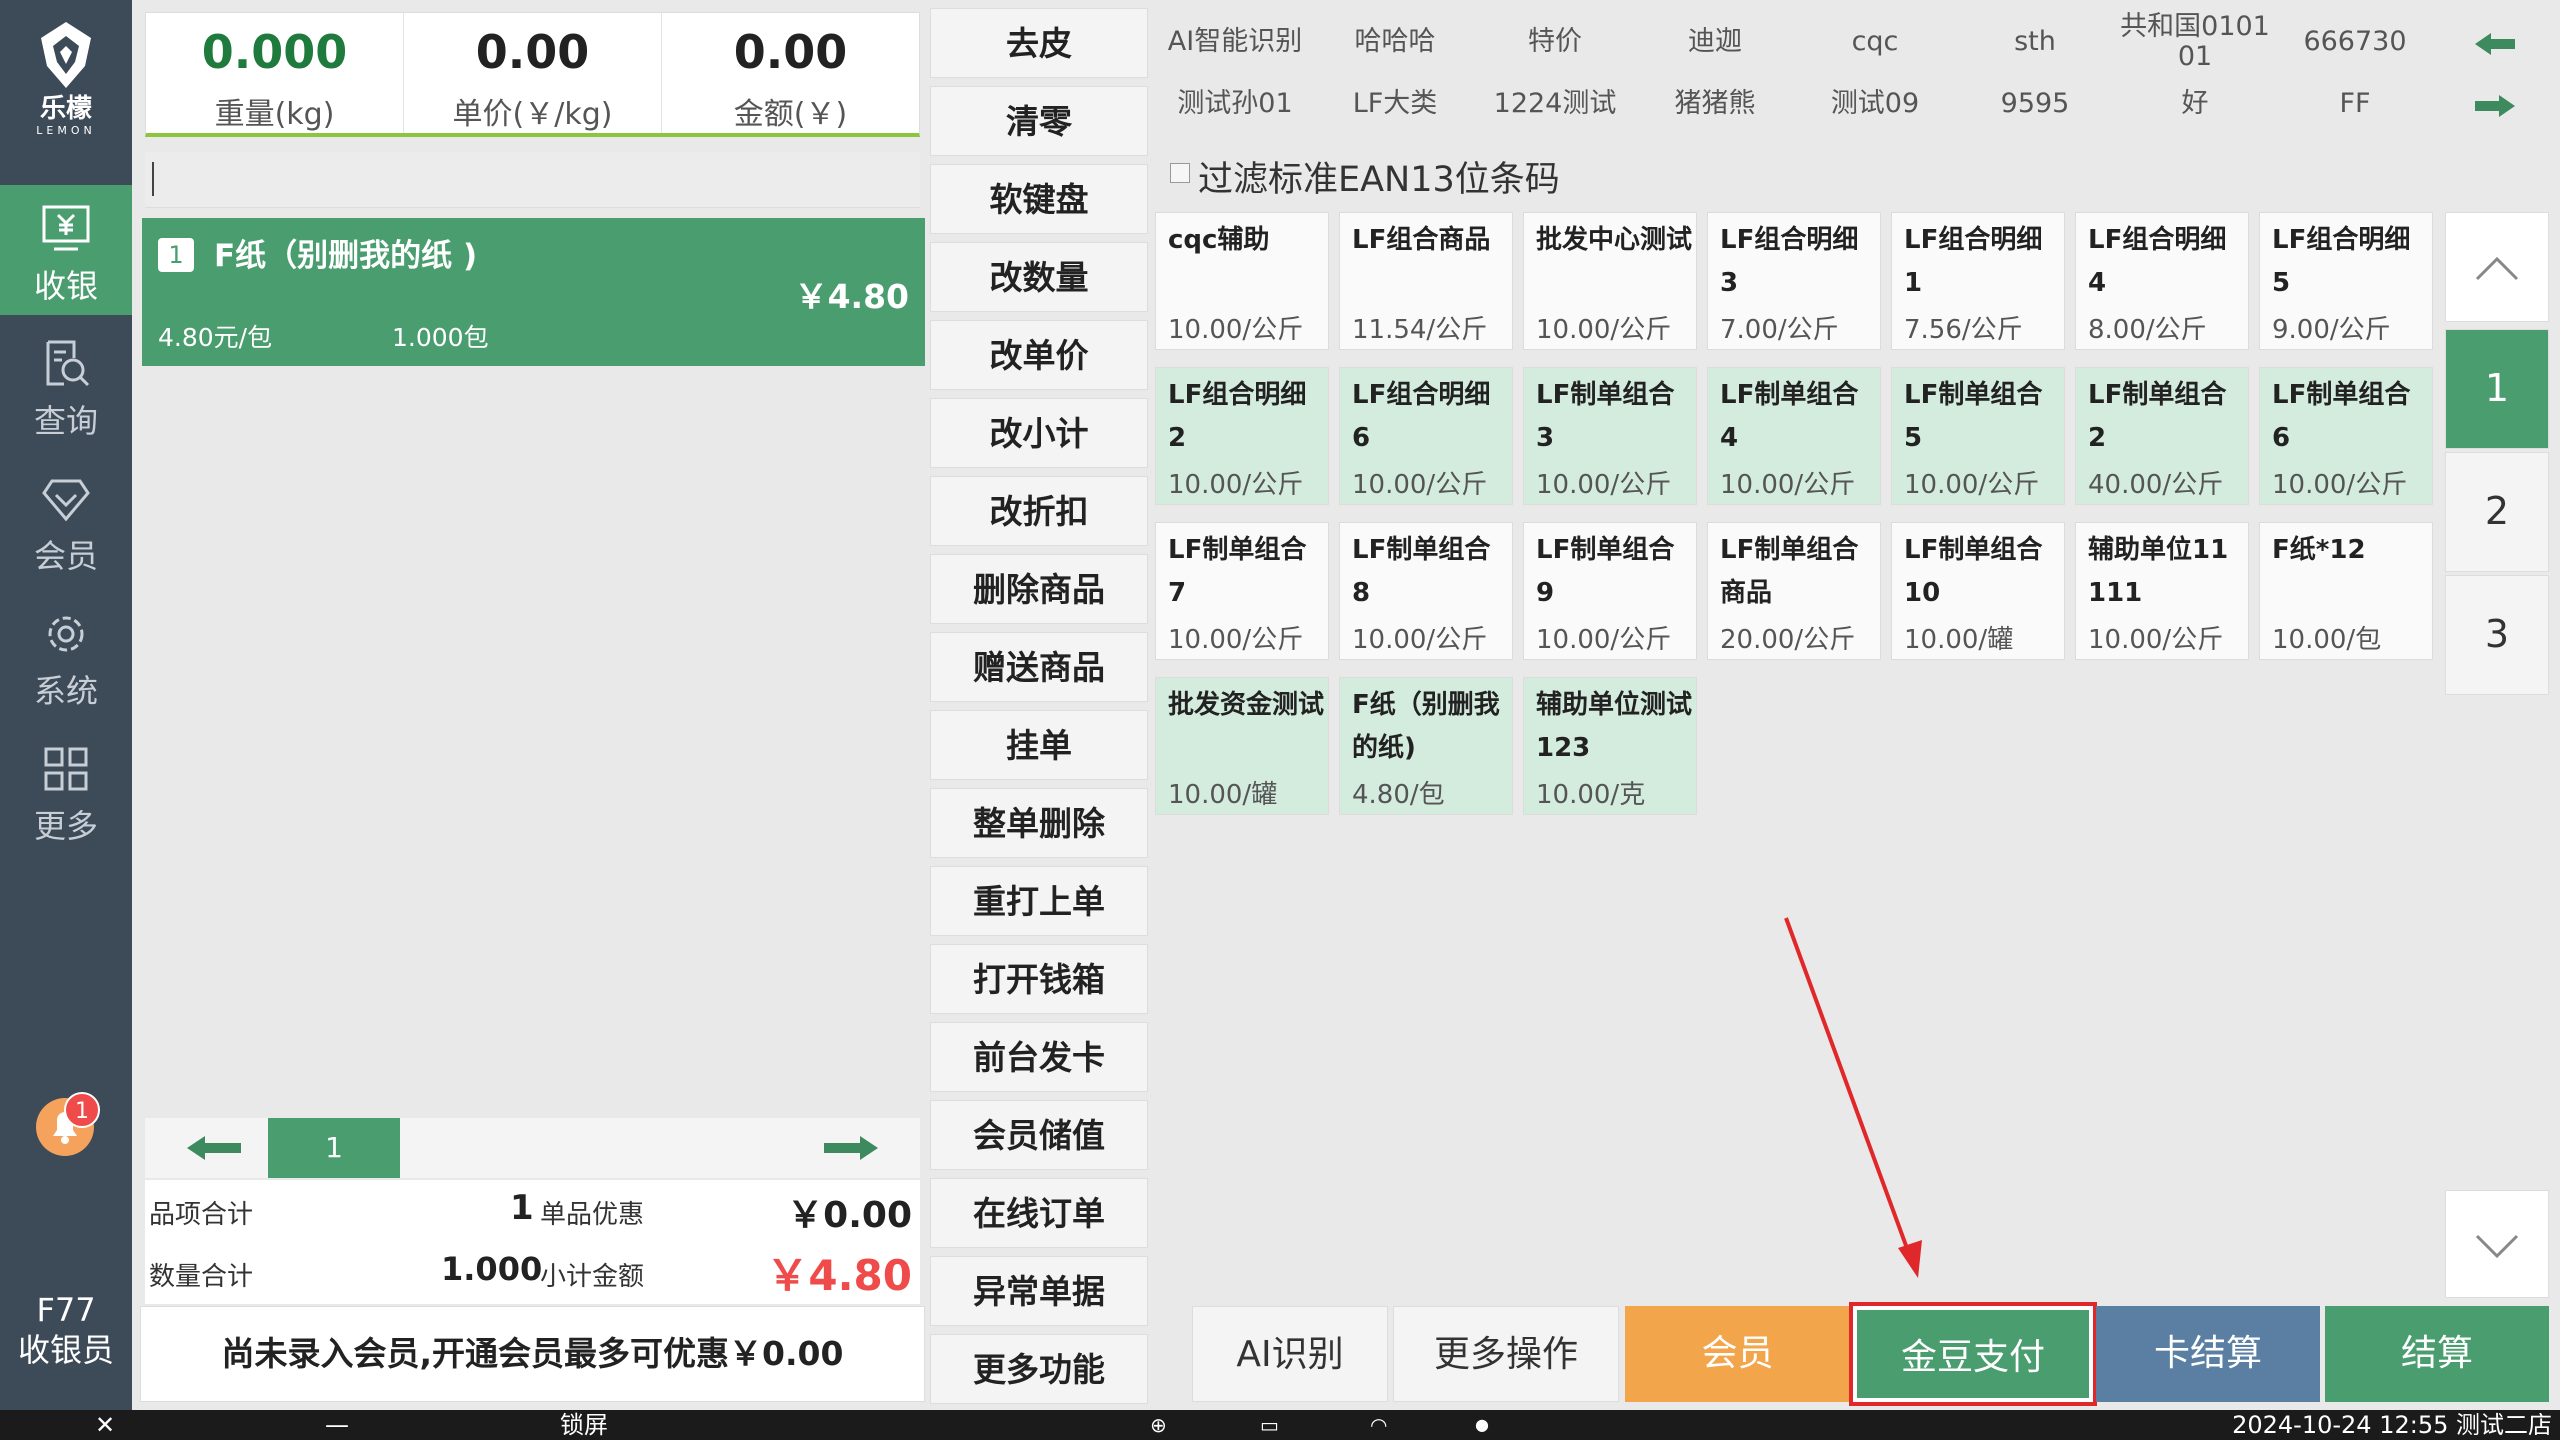 The image size is (2560, 1440). Describe the element at coordinates (1235, 105) in the screenshot. I see `category-item: 测试孙01` at that location.